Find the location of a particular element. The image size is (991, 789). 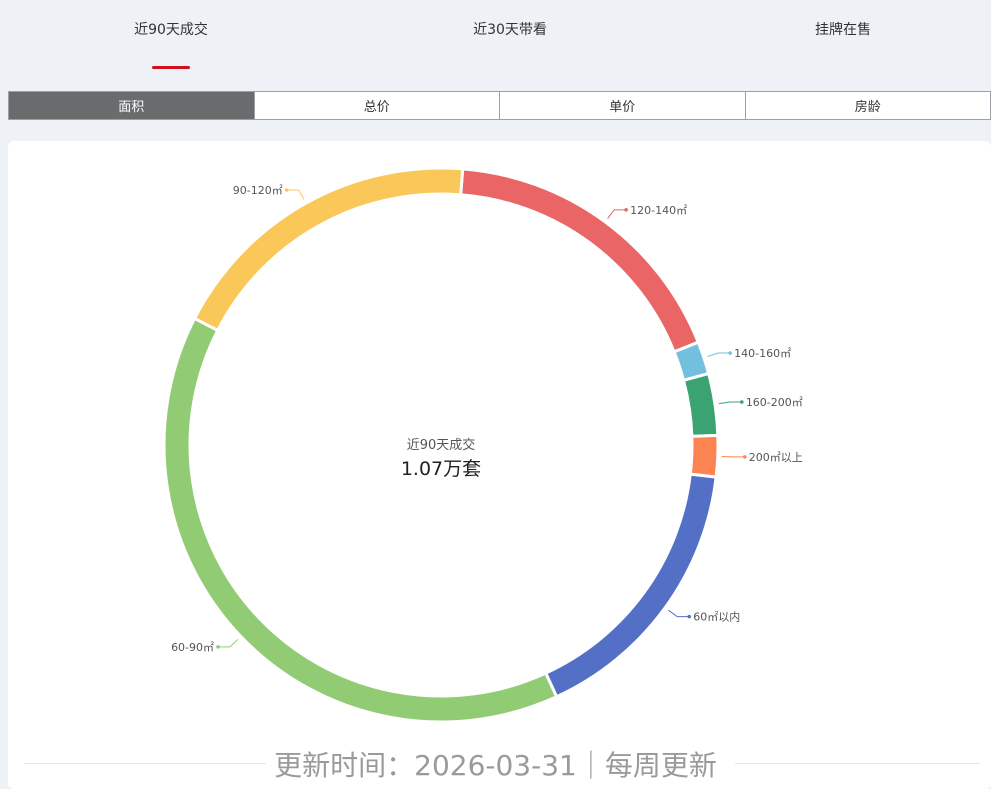

slice-label: 200㎡以上 is located at coordinates (776, 457).